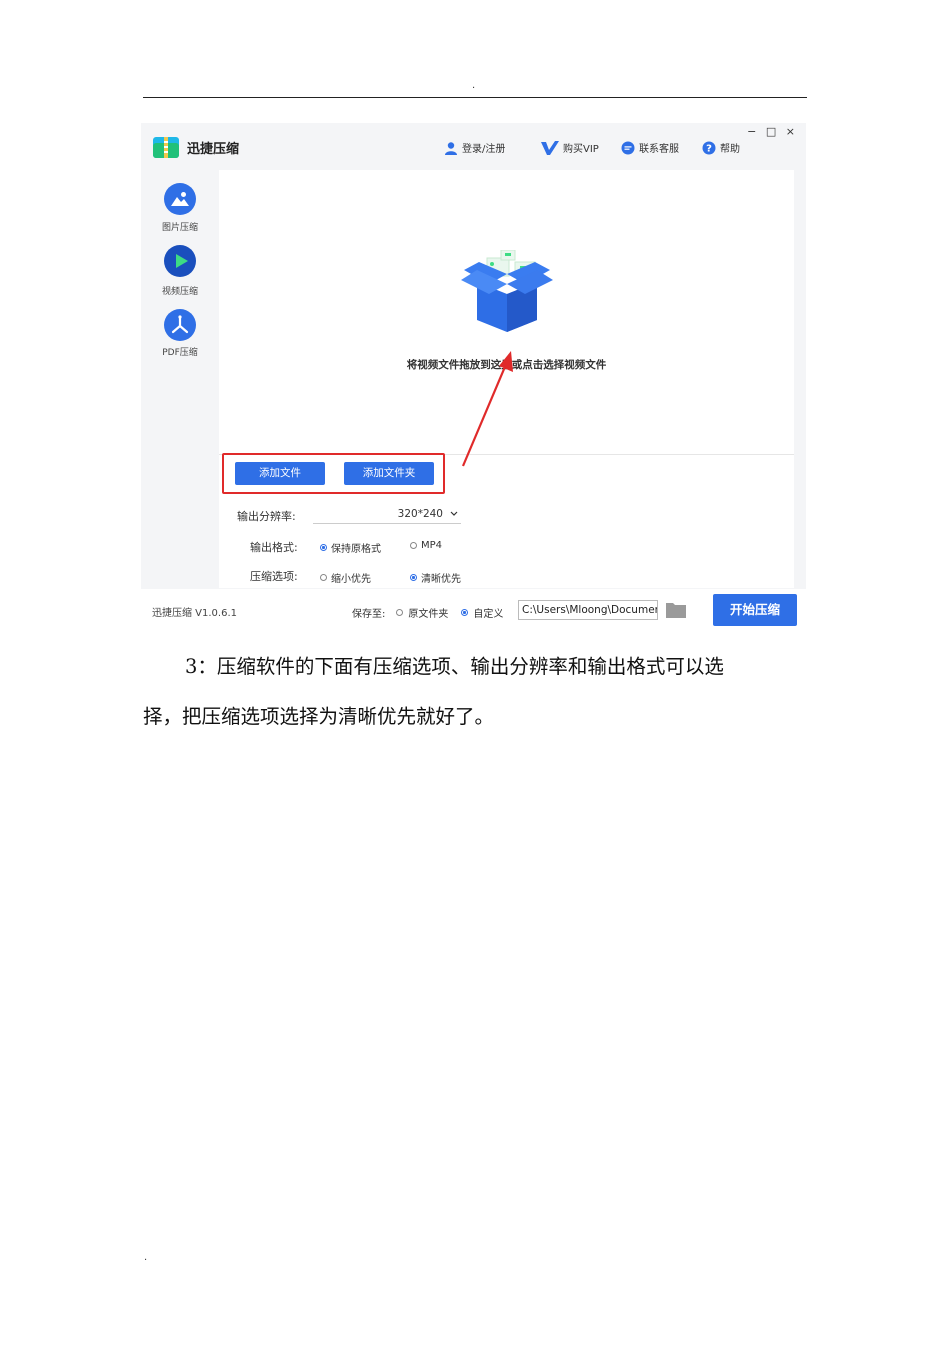  I want to click on pdf-icon, so click(180, 324).